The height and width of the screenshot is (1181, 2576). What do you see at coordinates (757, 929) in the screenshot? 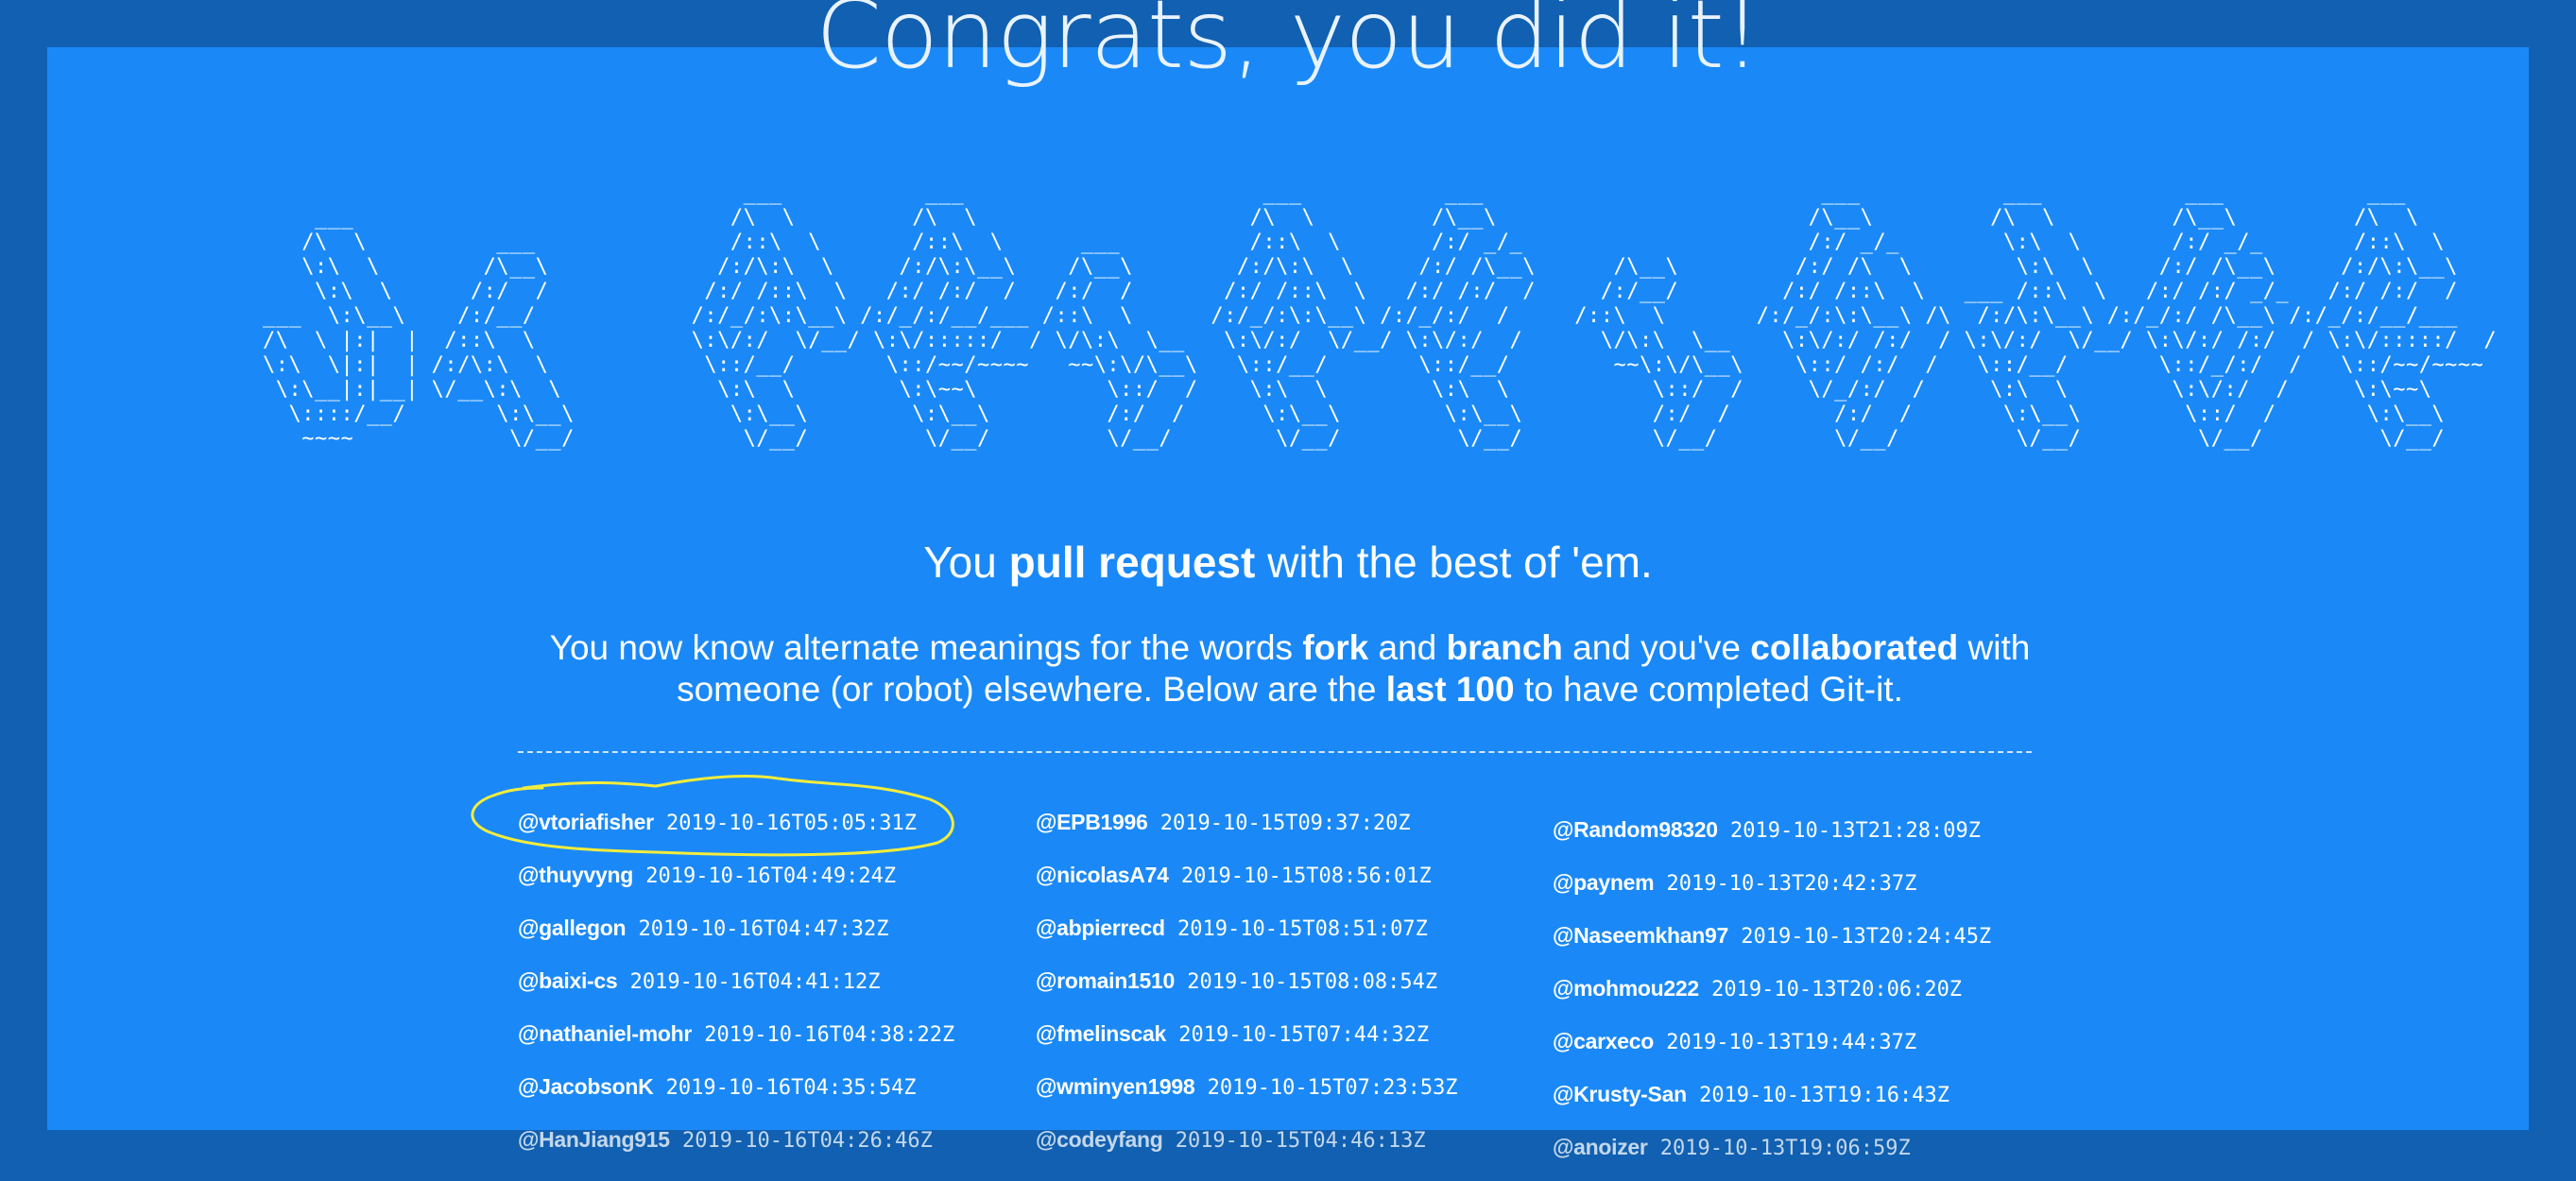
I see `completer-timestamp: 2019-10-16T04:47:32Z` at bounding box center [757, 929].